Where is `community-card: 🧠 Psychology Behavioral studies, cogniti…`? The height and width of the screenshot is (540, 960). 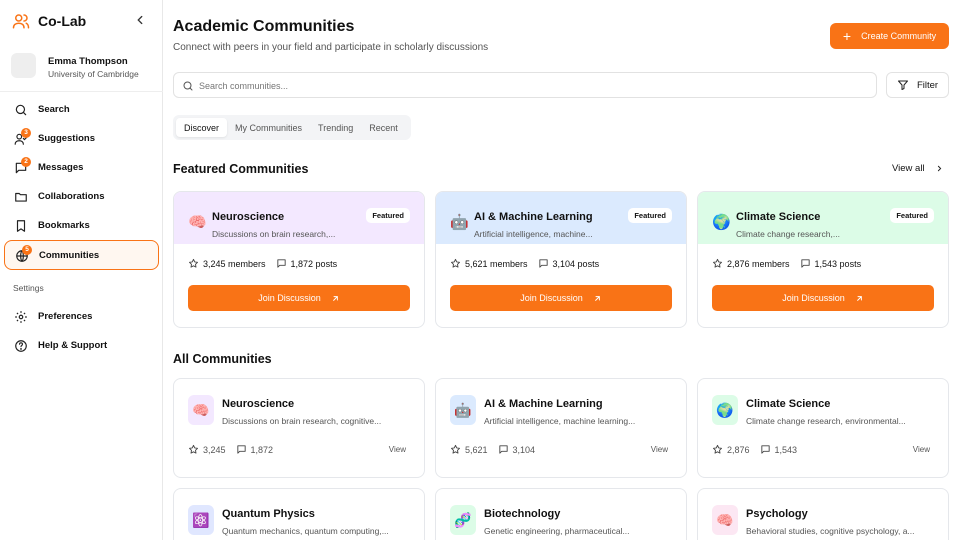
community-card: 🧠 Psychology Behavioral studies, cogniti… is located at coordinates (823, 514).